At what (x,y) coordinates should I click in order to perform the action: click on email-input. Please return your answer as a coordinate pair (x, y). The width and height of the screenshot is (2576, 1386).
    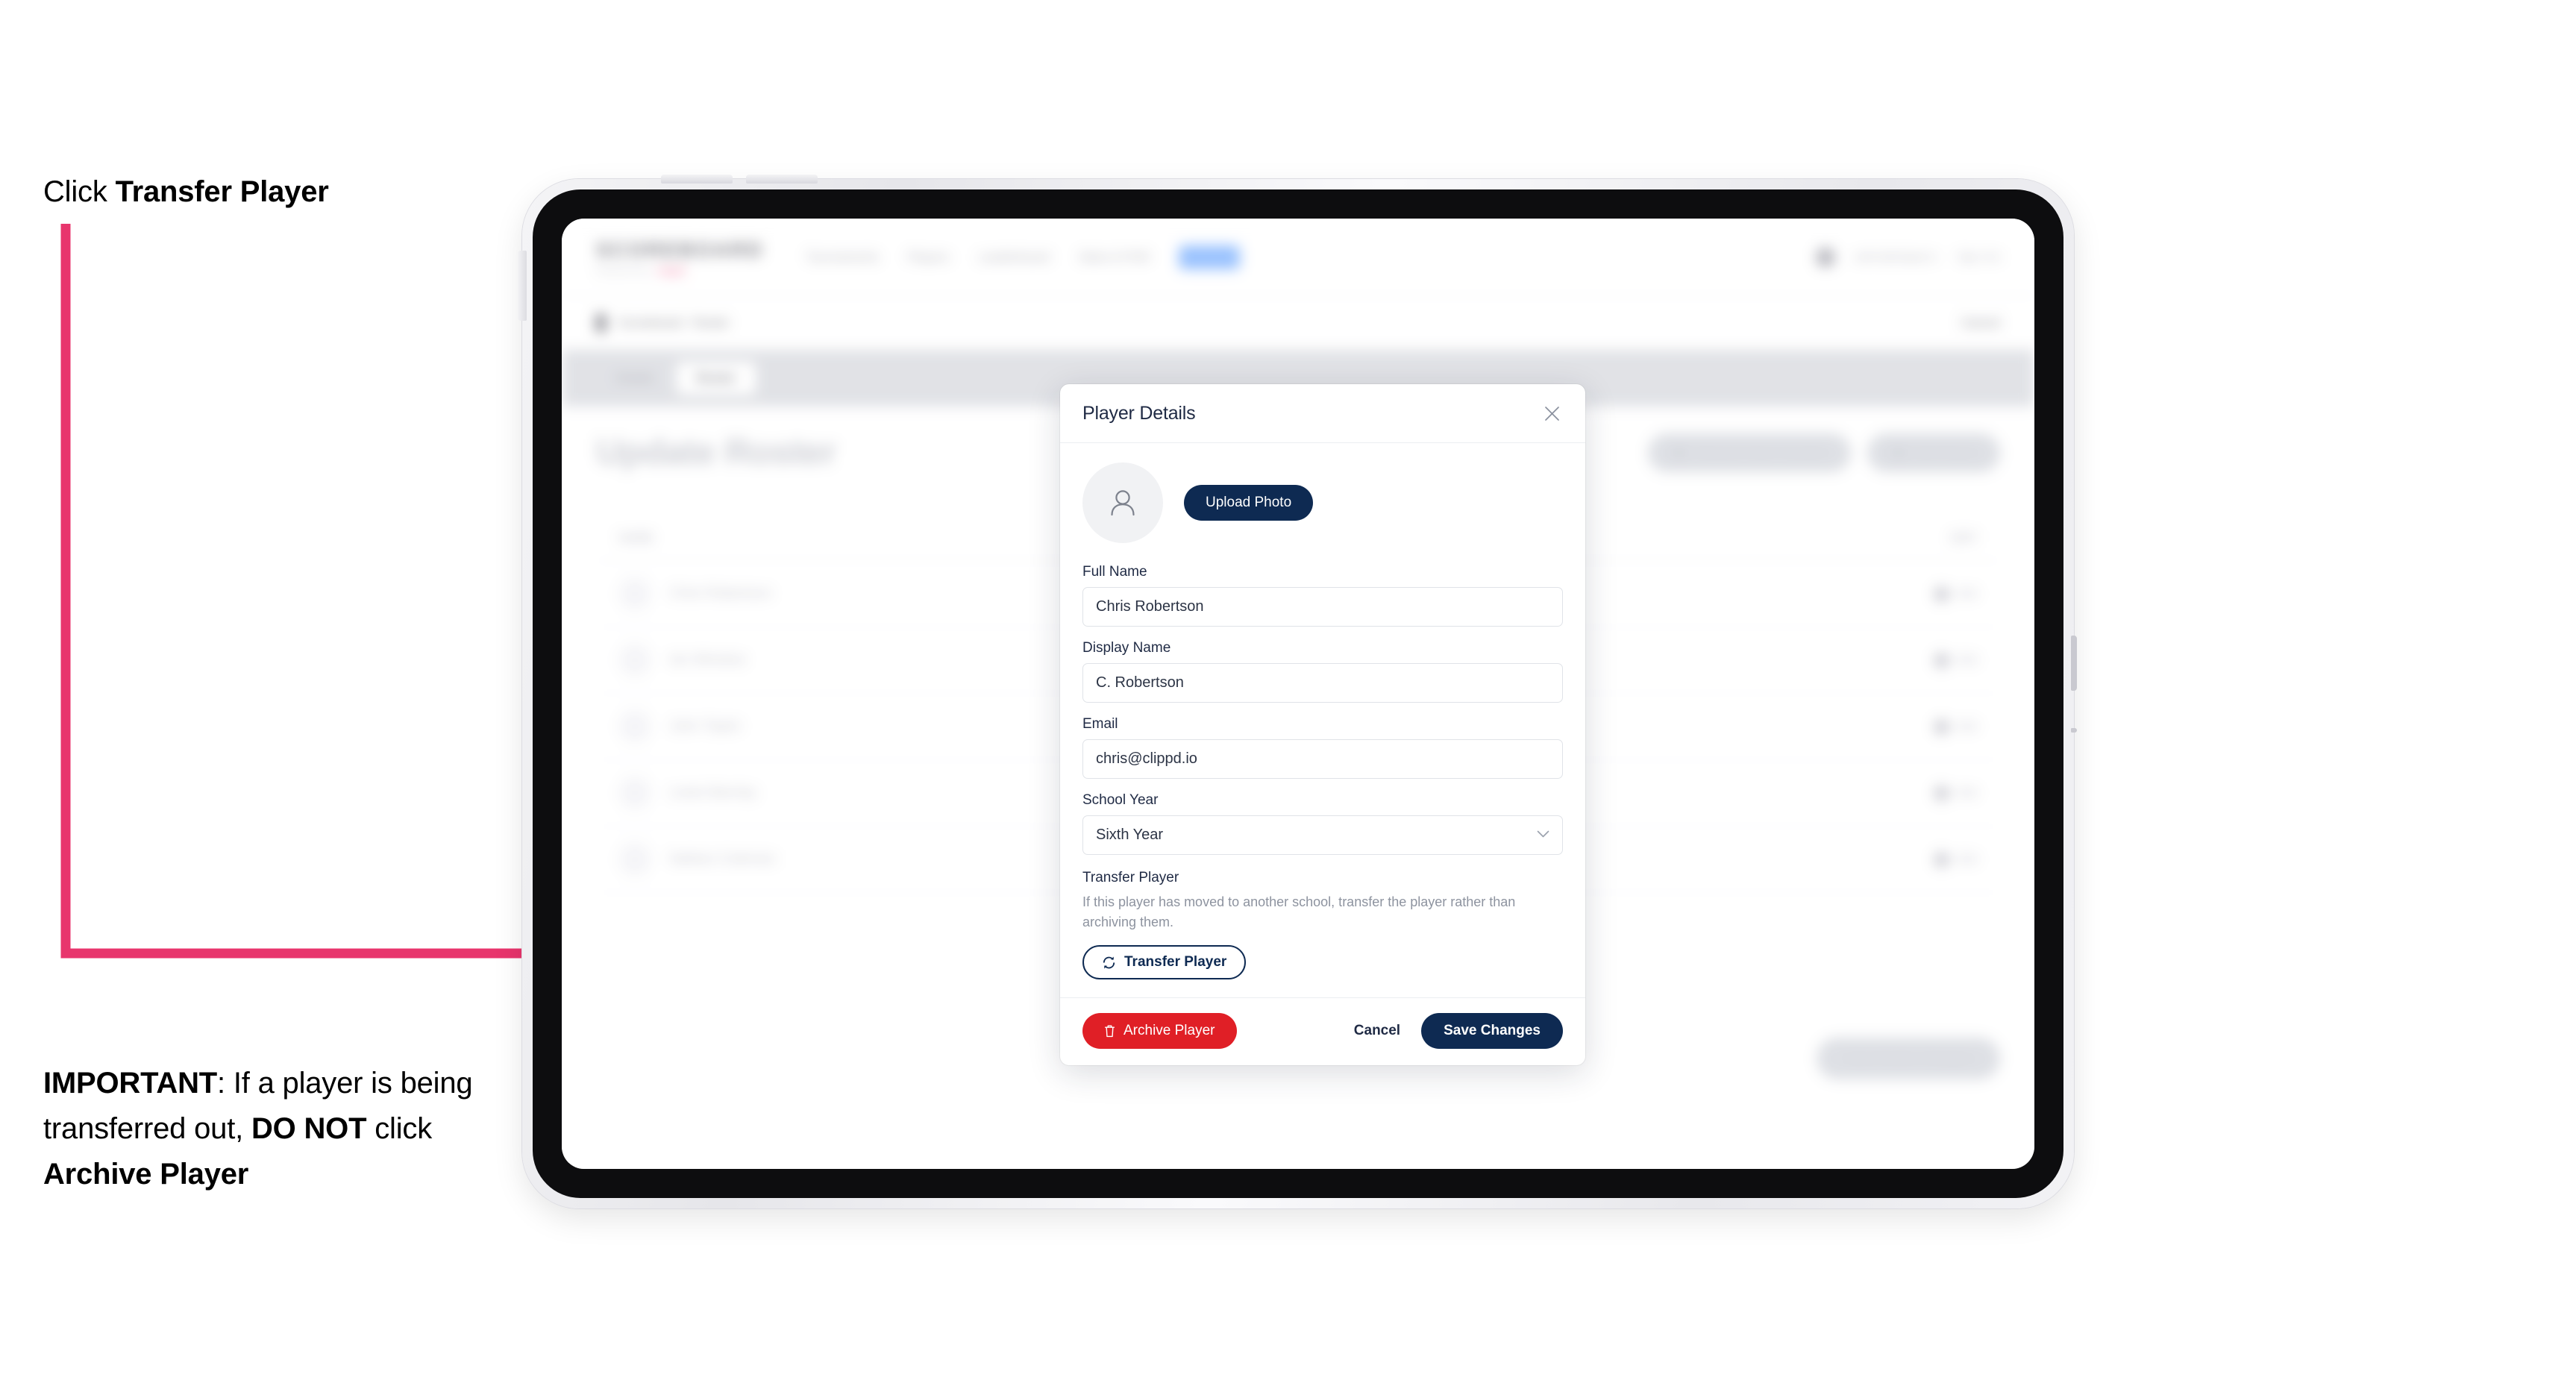
    Looking at the image, I should click on (1322, 759).